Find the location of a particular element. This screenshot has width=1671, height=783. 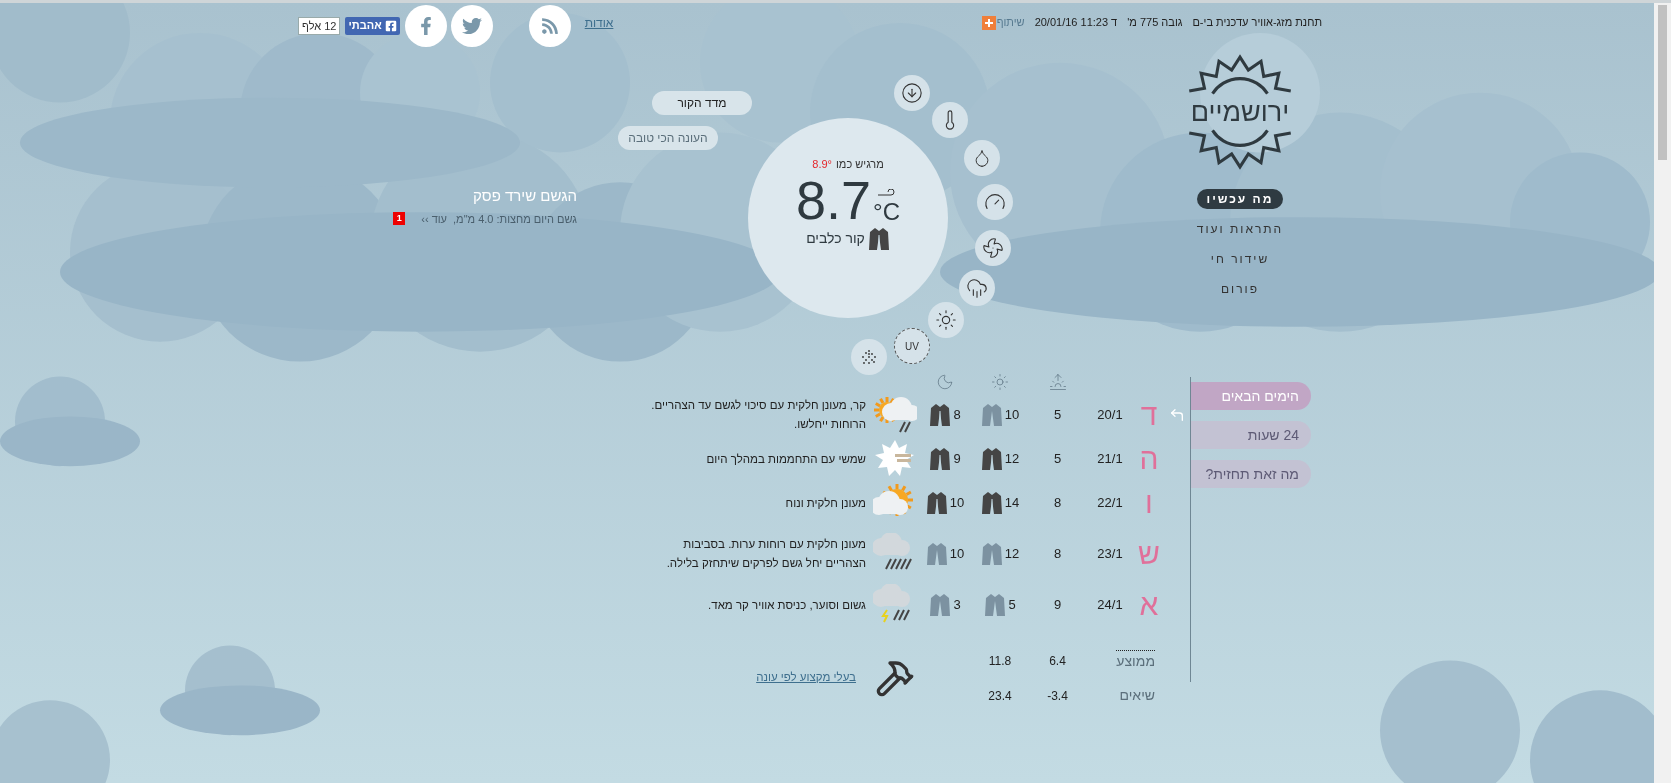

day-letter: ד is located at coordinates (1149, 415).